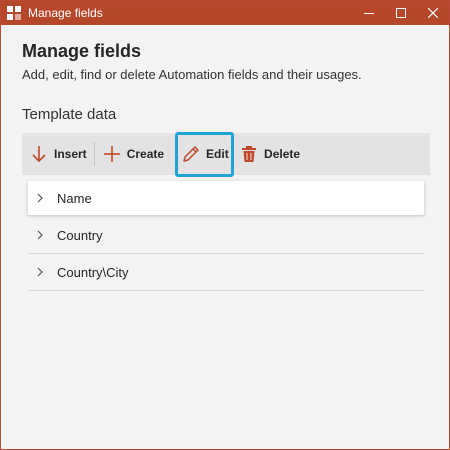 The height and width of the screenshot is (450, 450). Describe the element at coordinates (226, 198) in the screenshot. I see `tree-item-name: Name` at that location.